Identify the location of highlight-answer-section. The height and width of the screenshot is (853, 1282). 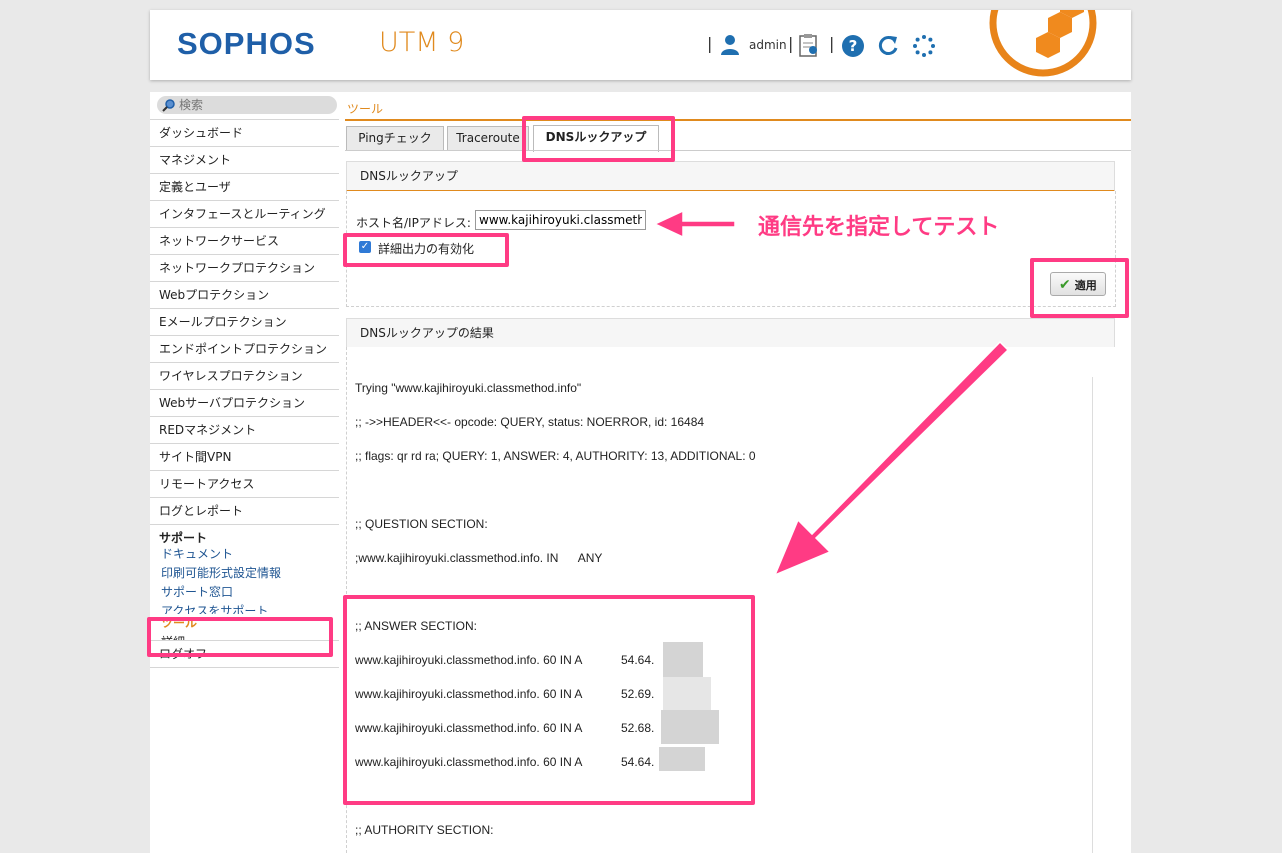
(549, 700).